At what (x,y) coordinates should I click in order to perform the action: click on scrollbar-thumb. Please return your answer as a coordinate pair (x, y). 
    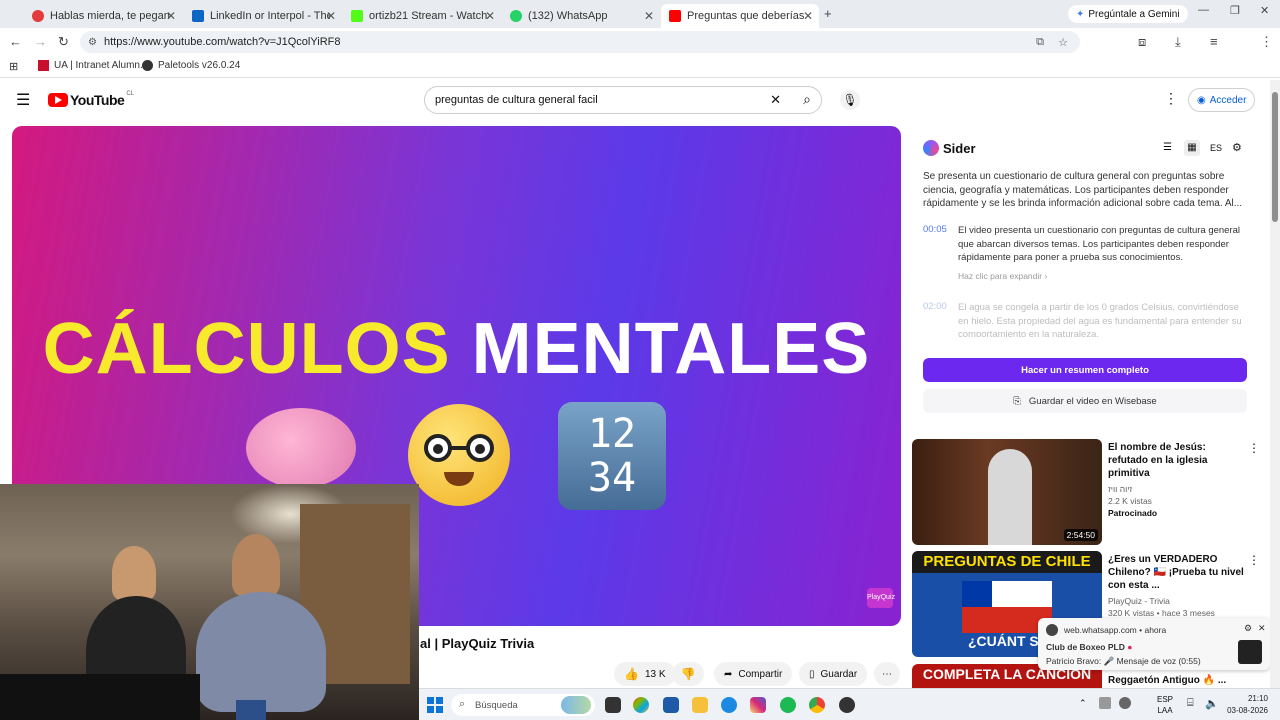
    Looking at the image, I should click on (1275, 157).